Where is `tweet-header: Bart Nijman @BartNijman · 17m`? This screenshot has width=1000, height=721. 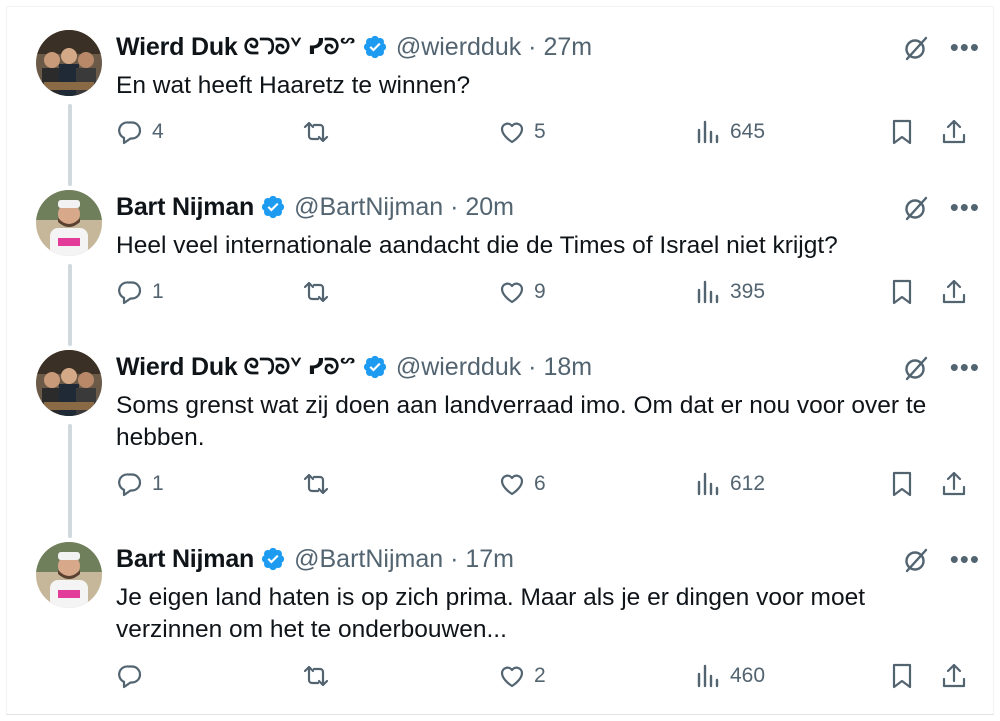 tweet-header: Bart Nijman @BartNijman · 17m is located at coordinates (315, 559).